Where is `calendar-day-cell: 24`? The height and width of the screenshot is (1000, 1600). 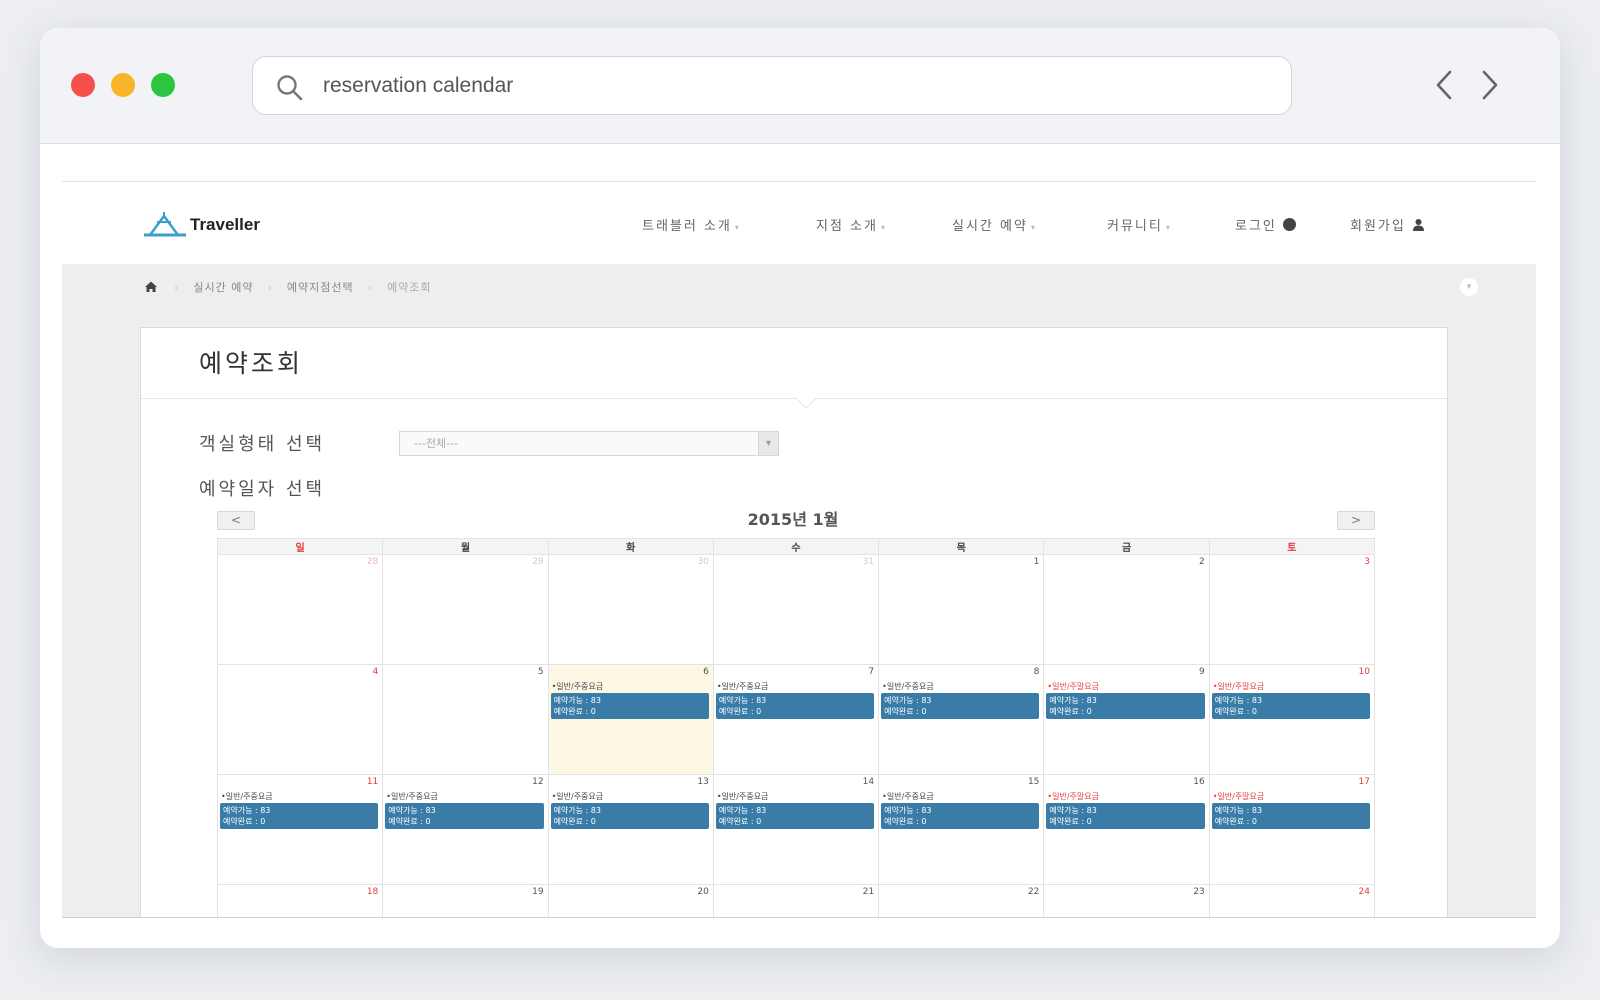
calendar-day-cell: 24 is located at coordinates (1292, 901).